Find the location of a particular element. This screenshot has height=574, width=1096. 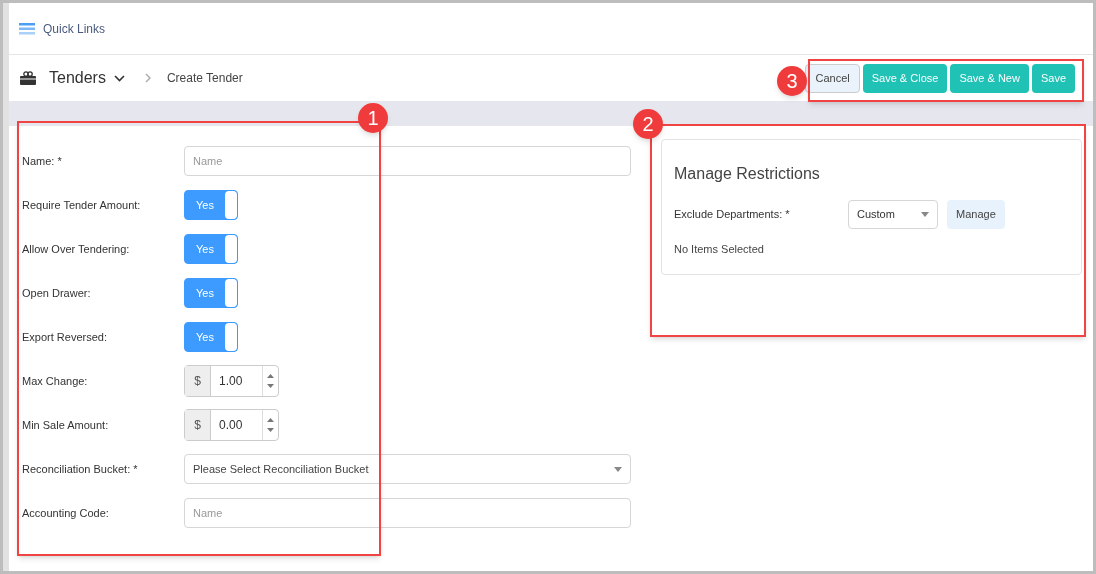

manage-button: Manage is located at coordinates (976, 214).